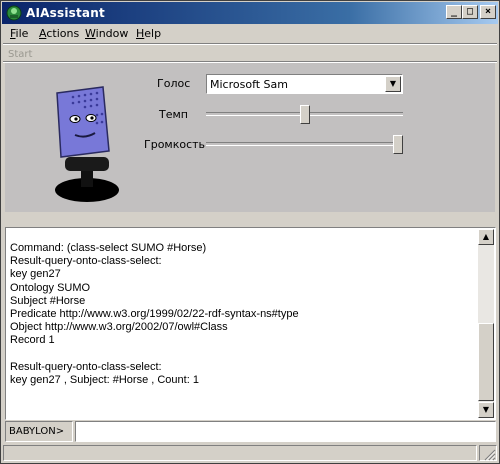 Image resolution: width=500 pixels, height=464 pixels. I want to click on menu-file-label: ile, so click(22, 33).